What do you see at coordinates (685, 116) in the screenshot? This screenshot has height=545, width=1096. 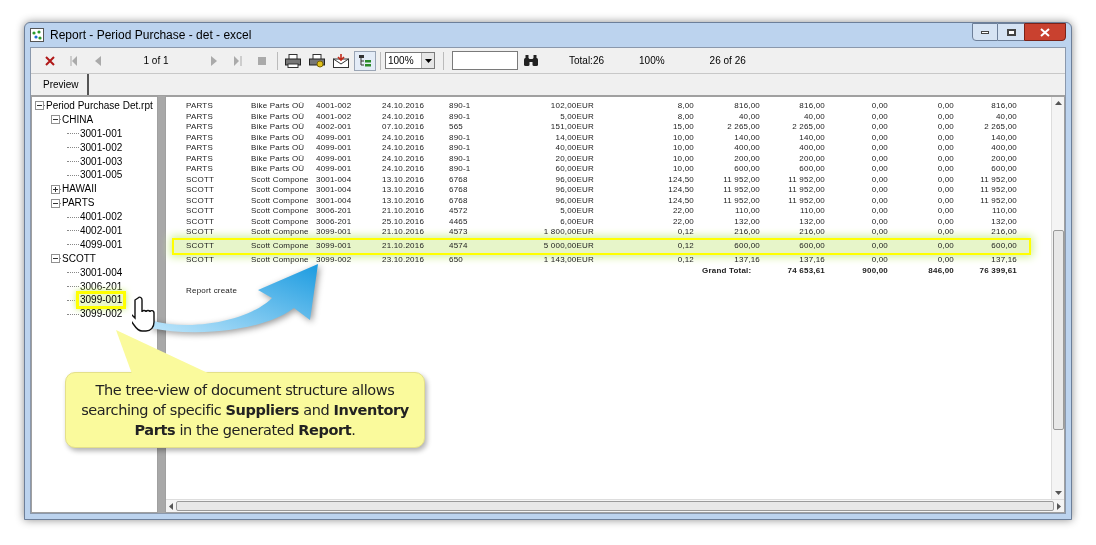 I see `table-cell-text: 8,00` at bounding box center [685, 116].